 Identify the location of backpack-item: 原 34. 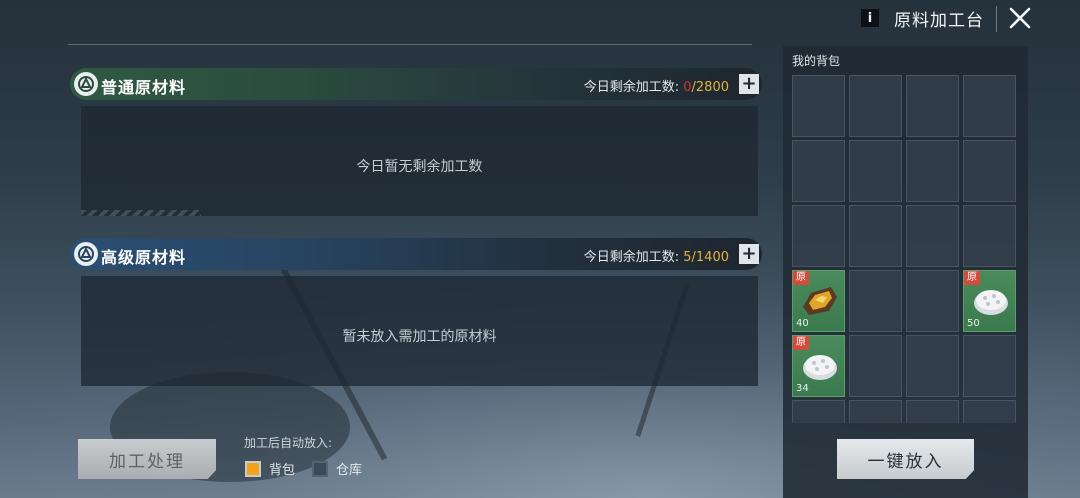
(818, 366).